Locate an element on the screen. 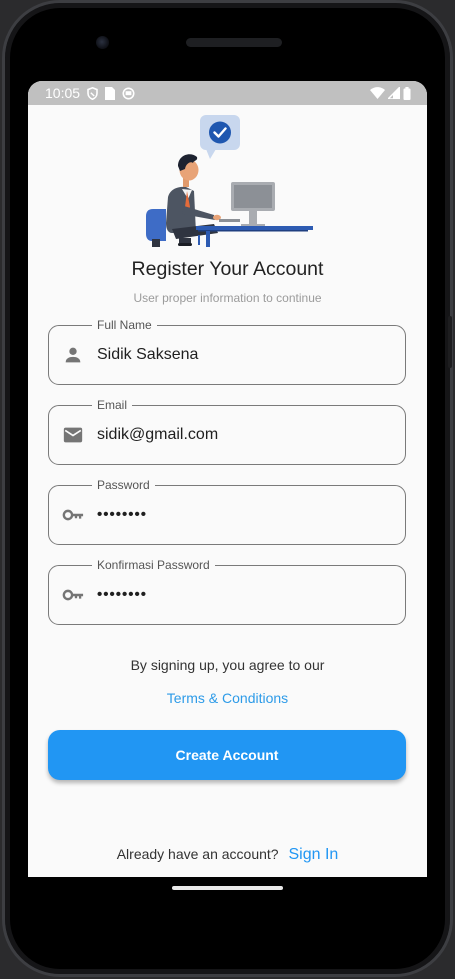 This screenshot has width=455, height=979. status-time: 10:05 is located at coordinates (63, 93).